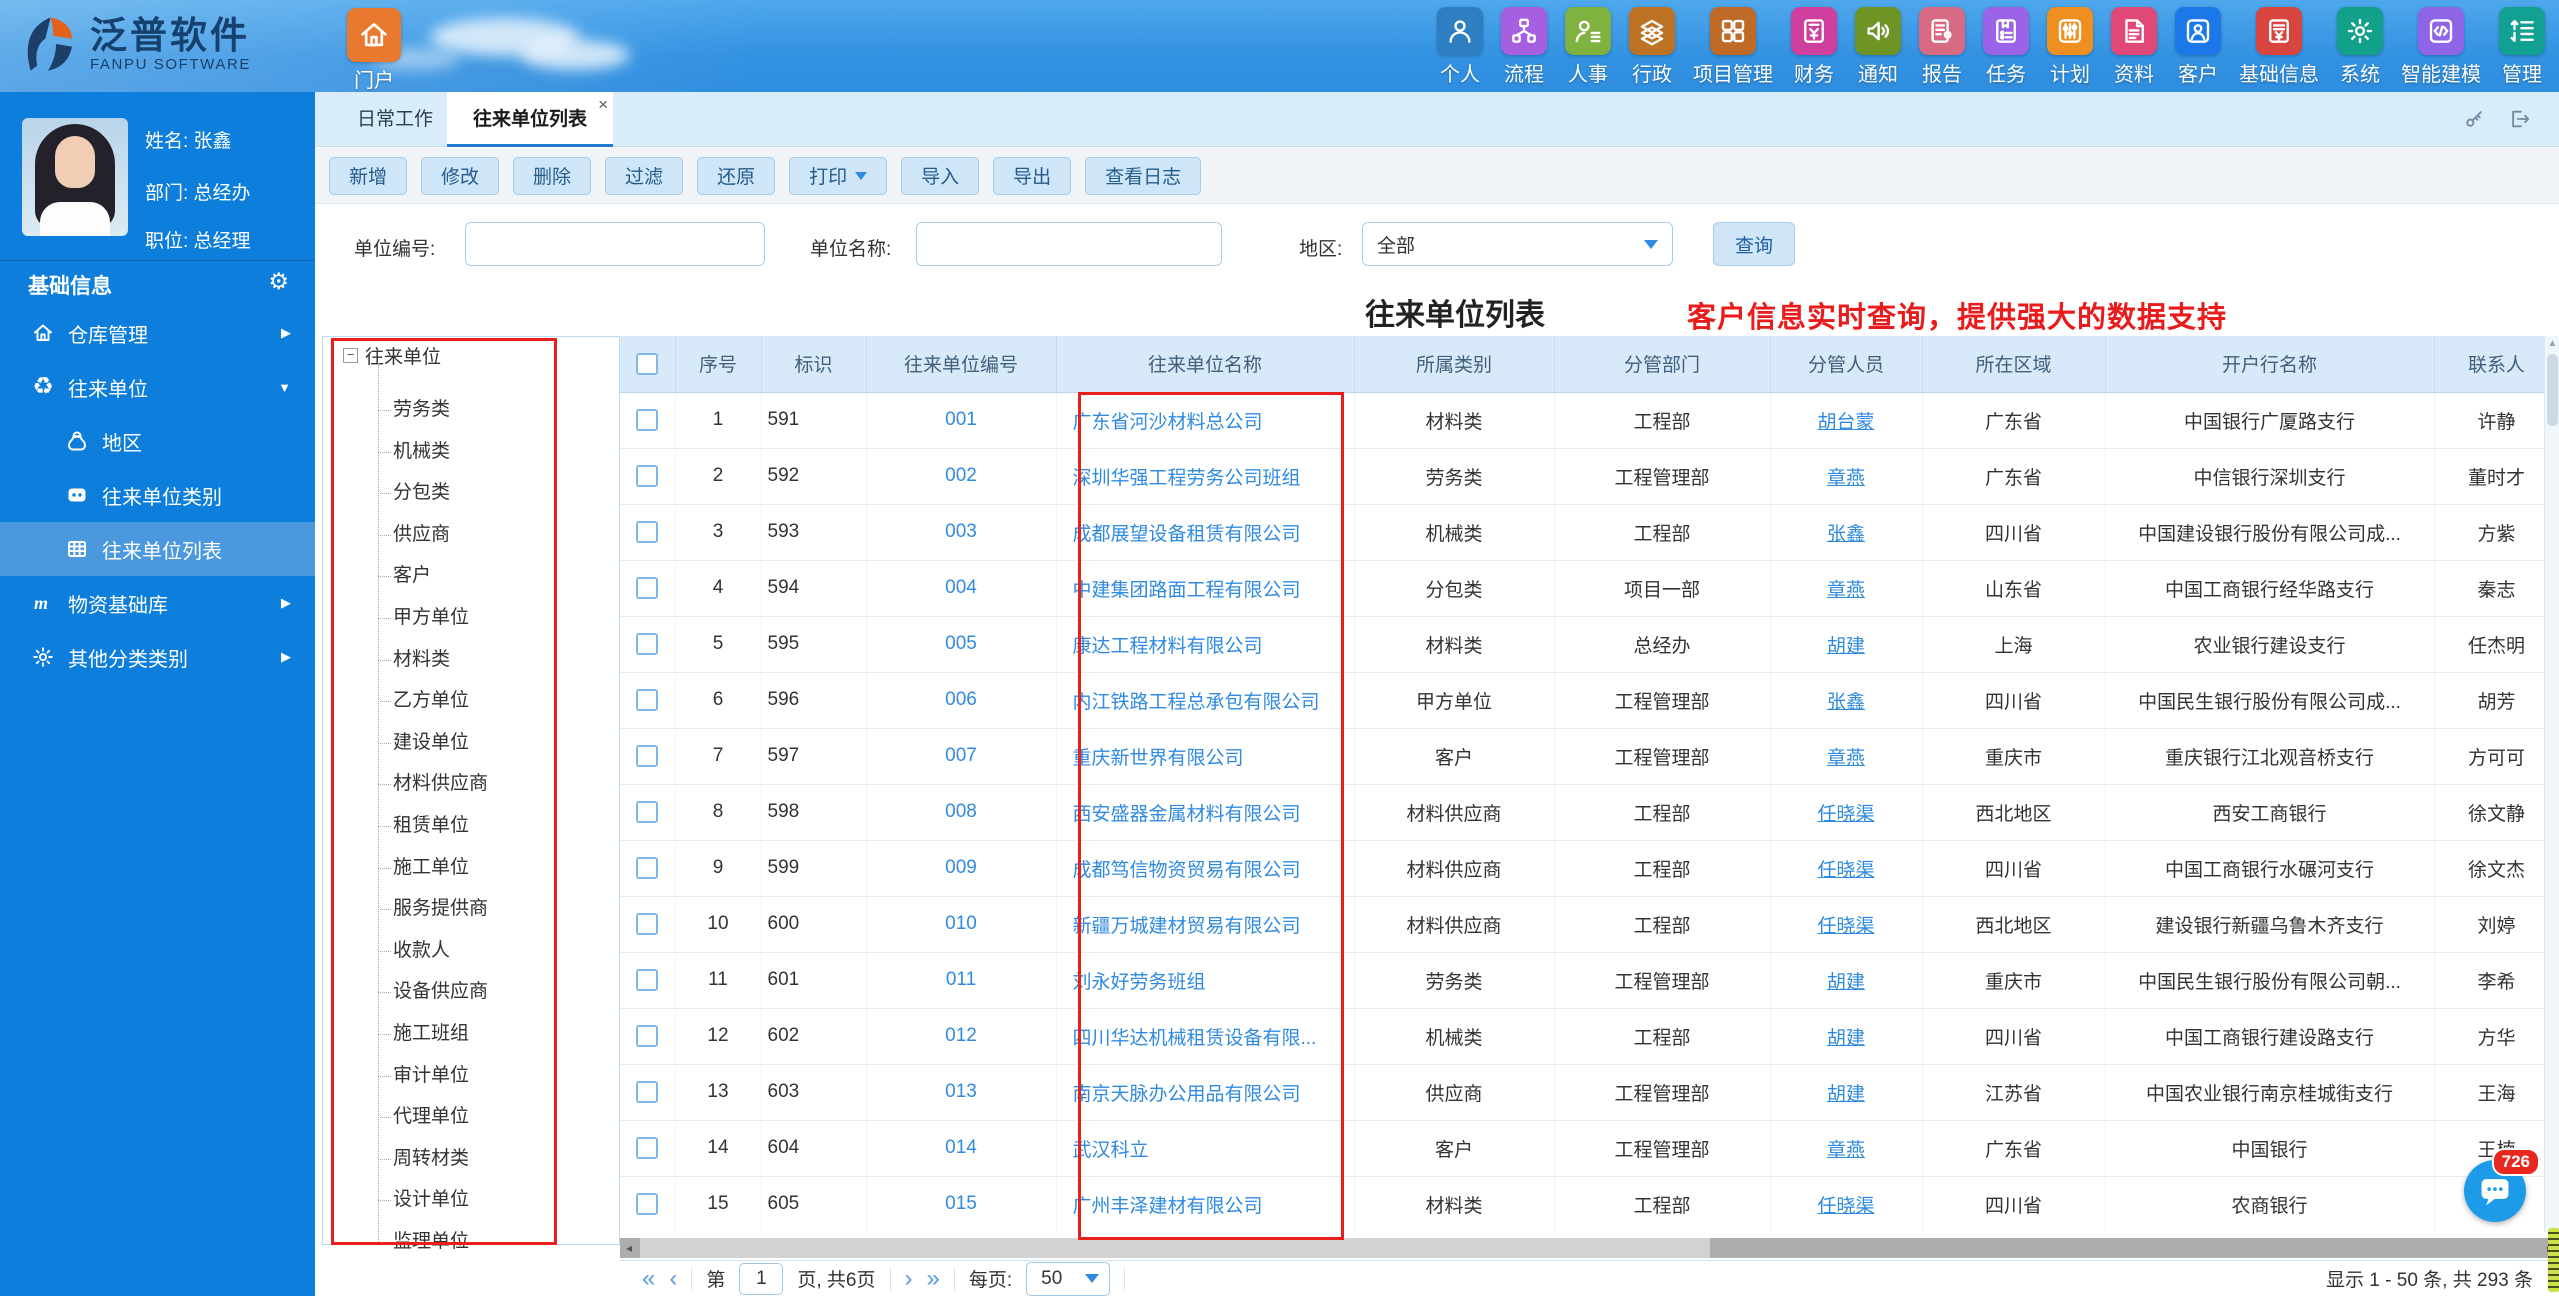 The width and height of the screenshot is (2559, 1296). What do you see at coordinates (718, 364) in the screenshot?
I see `column-header: 序号` at bounding box center [718, 364].